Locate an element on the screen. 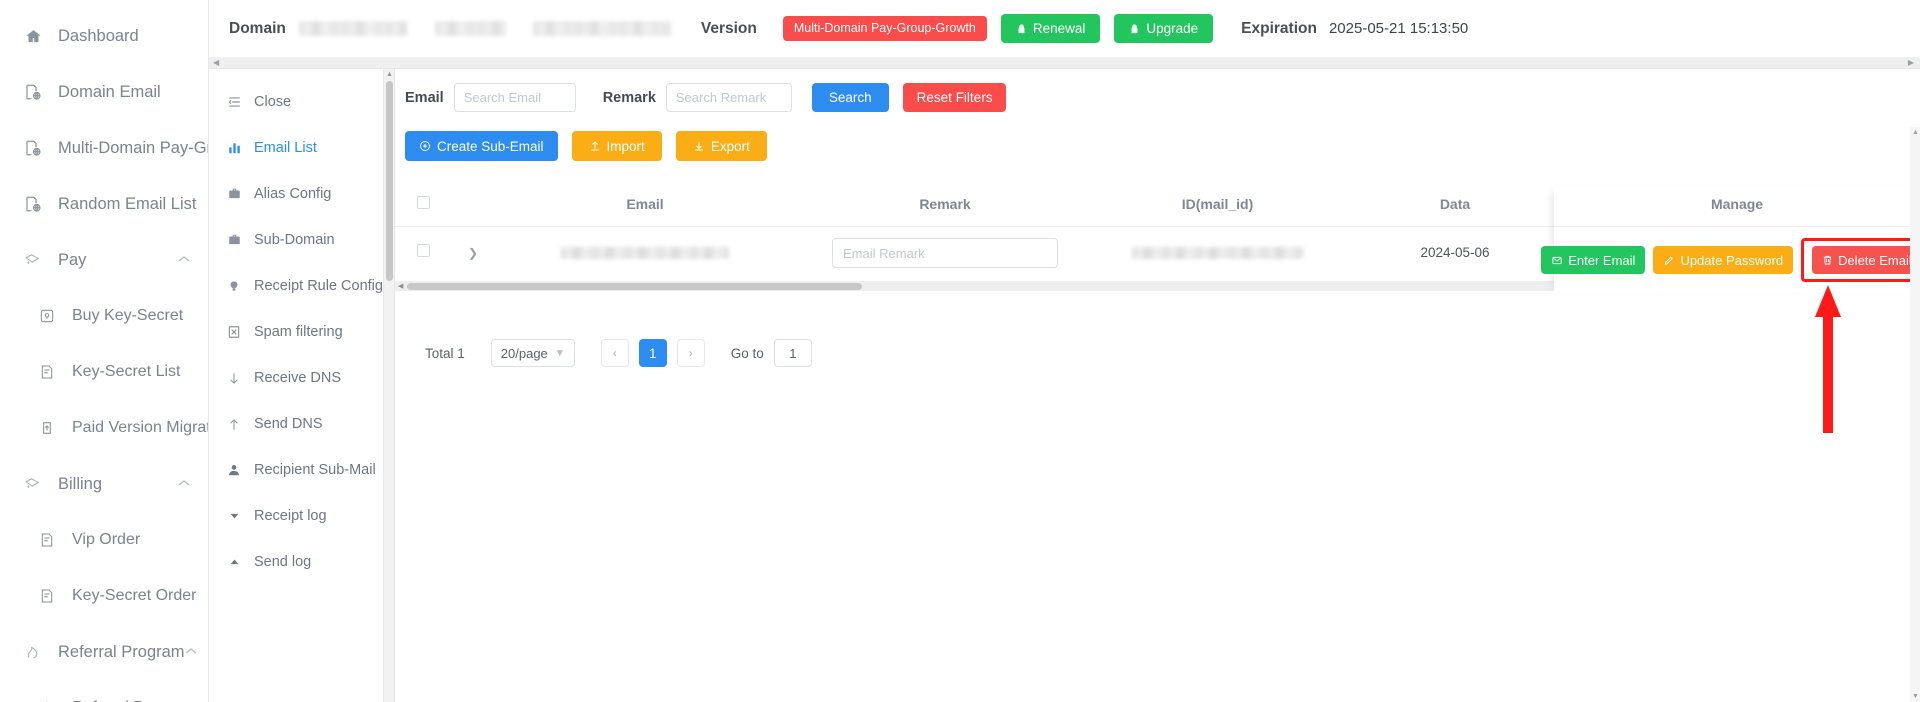 The image size is (1920, 702). sidebar-item-referral-program: Referral Program is located at coordinates (104, 691).